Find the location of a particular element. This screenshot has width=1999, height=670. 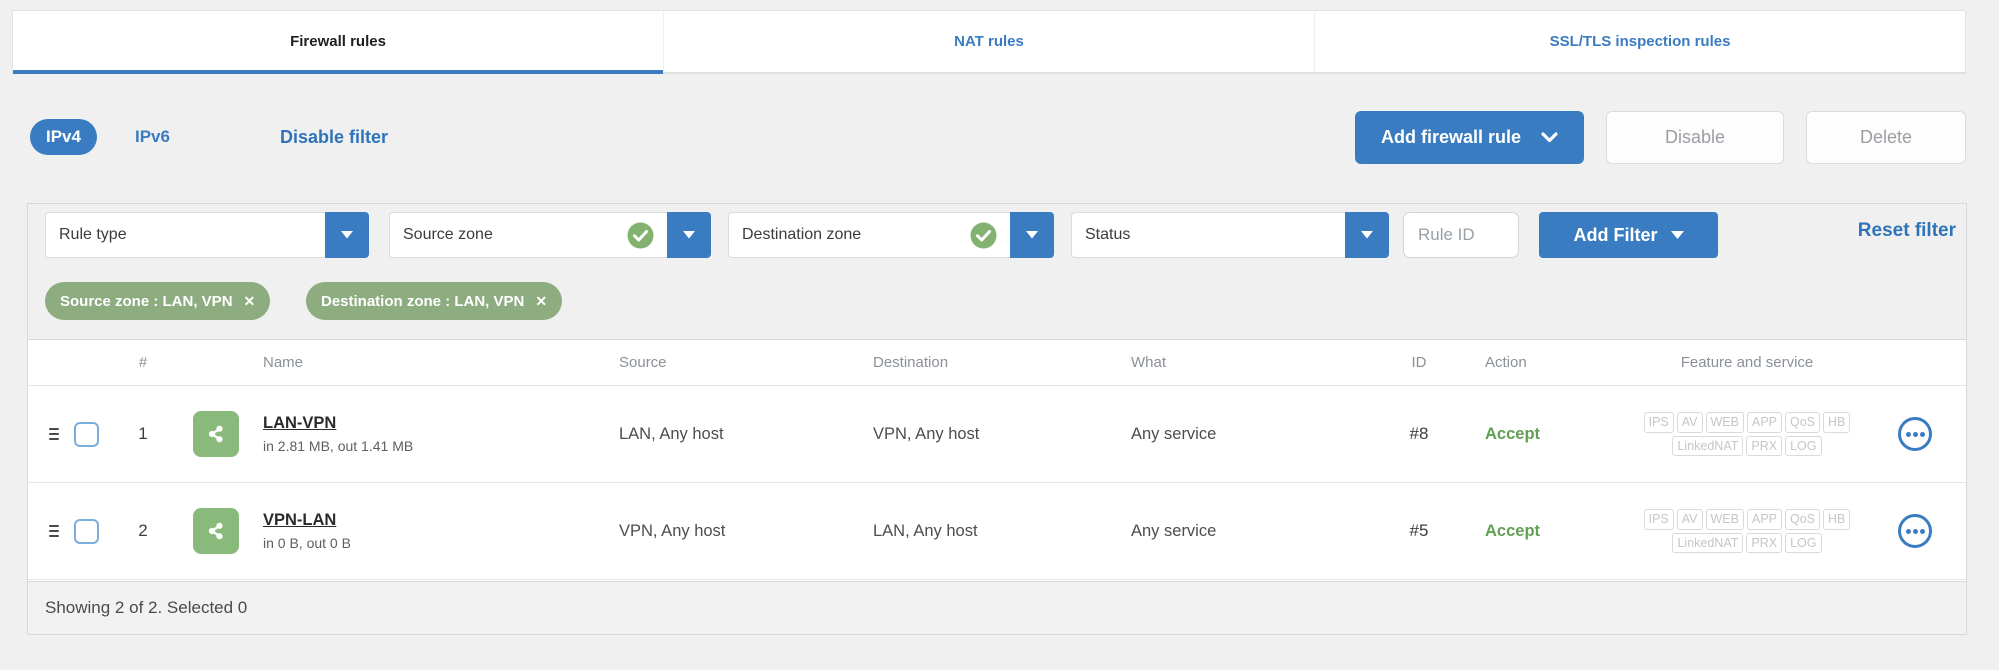

rule-destination: LAN, Any host is located at coordinates (925, 530).